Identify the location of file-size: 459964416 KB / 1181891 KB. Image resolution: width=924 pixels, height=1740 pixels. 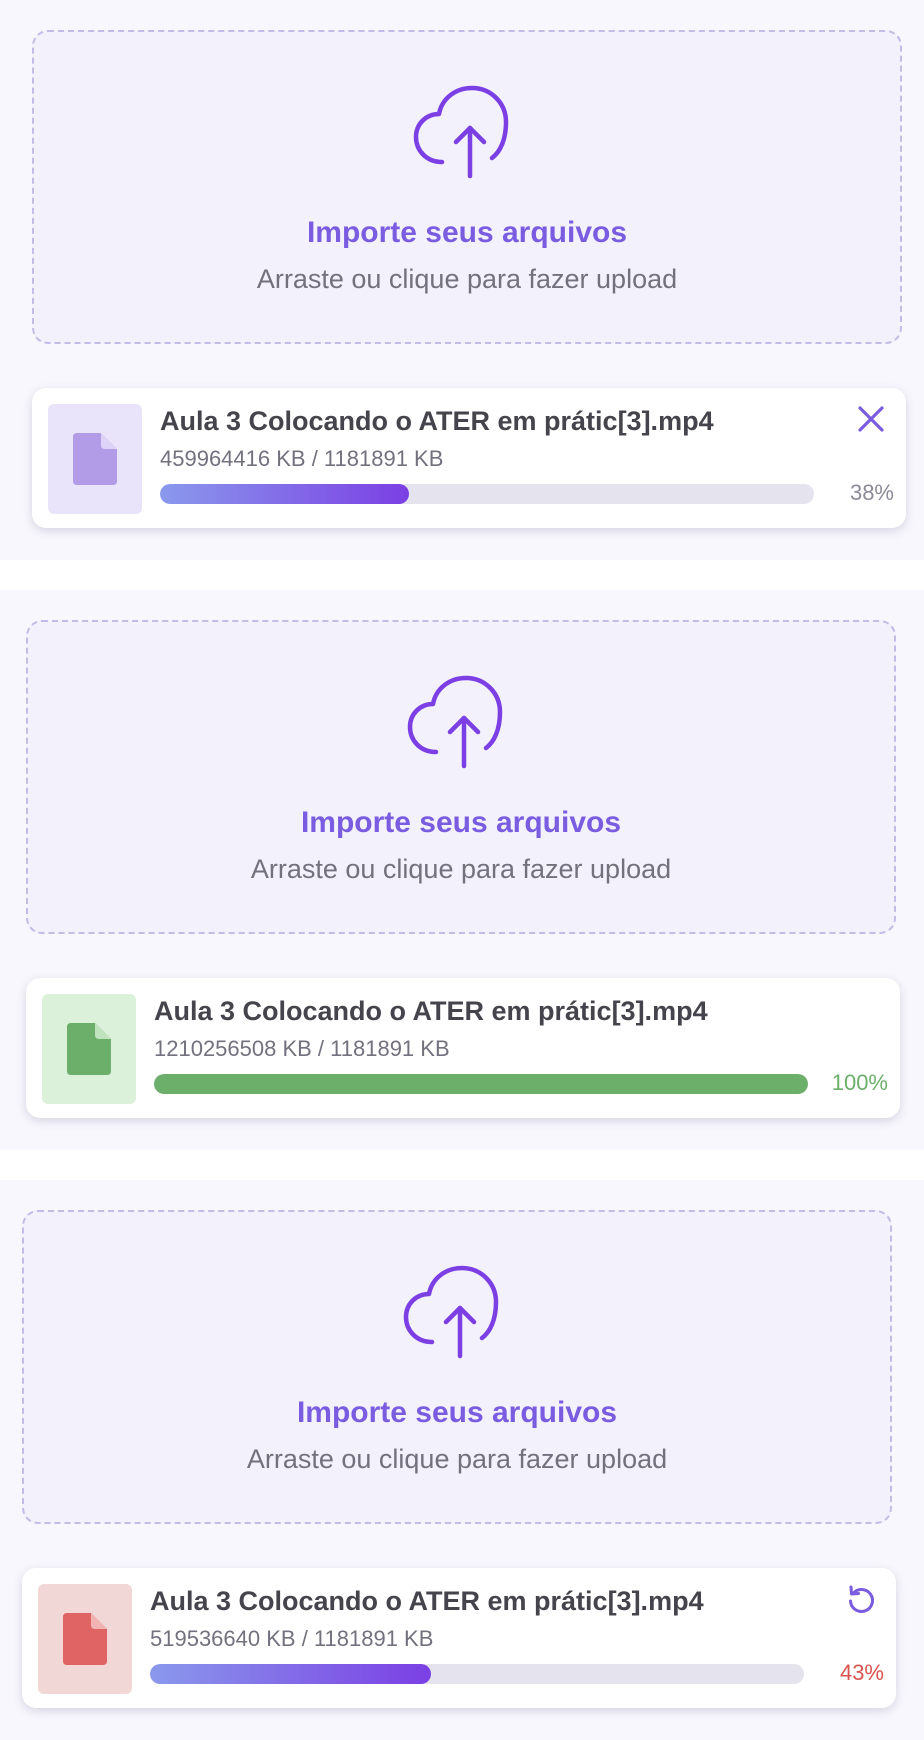
(302, 458).